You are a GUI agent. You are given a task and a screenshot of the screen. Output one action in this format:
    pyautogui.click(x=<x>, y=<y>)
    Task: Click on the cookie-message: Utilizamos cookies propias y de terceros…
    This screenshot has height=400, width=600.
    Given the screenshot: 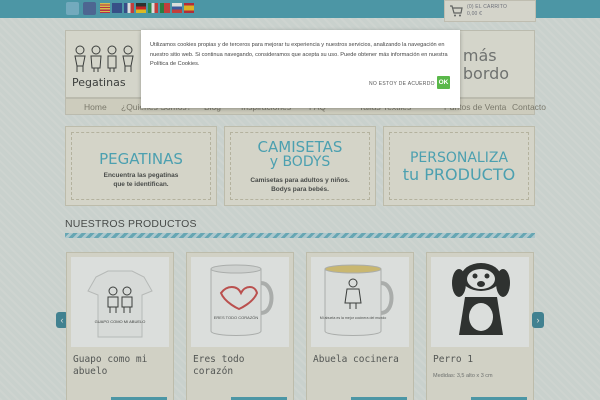 What is the action you would take?
    pyautogui.click(x=299, y=54)
    